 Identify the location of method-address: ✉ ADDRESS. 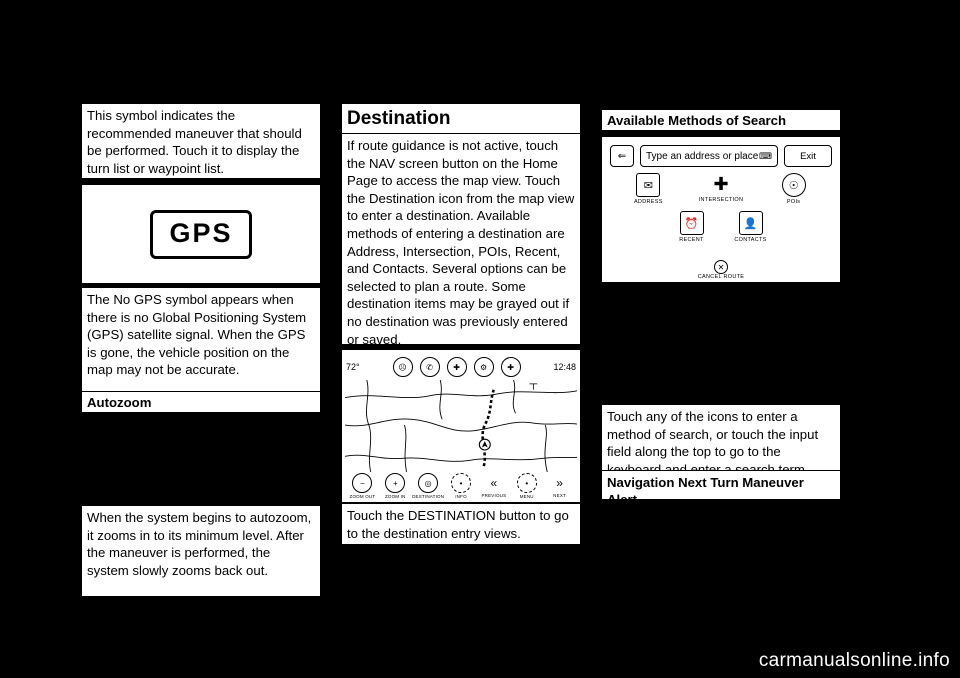
(648, 189).